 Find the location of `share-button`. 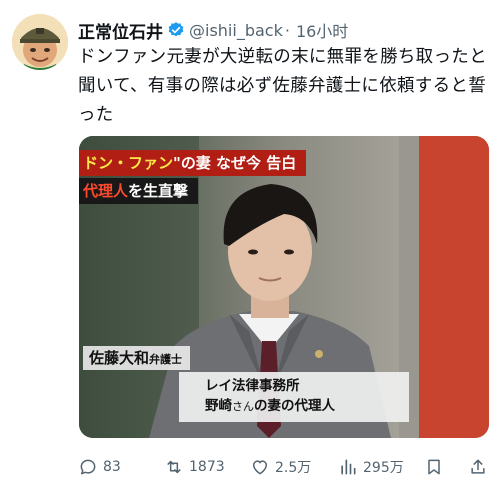

share-button is located at coordinates (478, 467).